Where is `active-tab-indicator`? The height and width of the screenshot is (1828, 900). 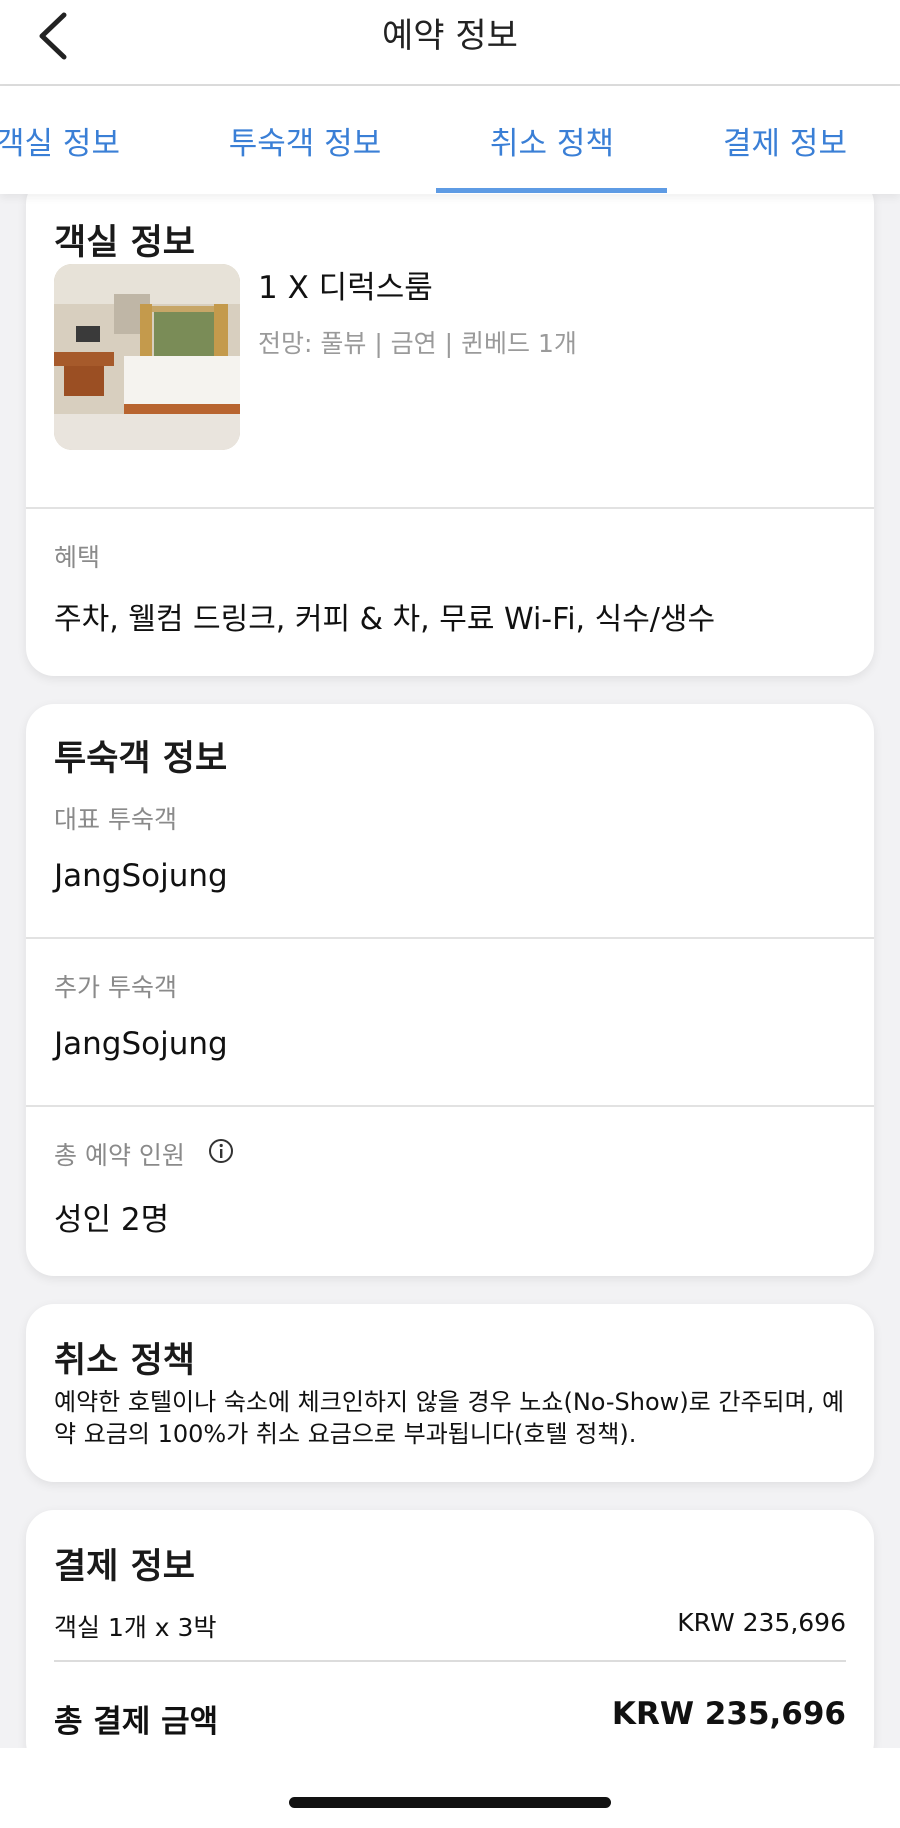 active-tab-indicator is located at coordinates (551, 190).